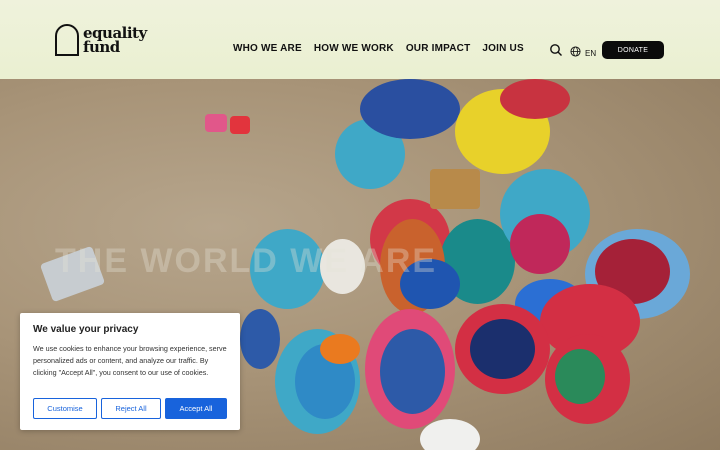  What do you see at coordinates (65, 408) in the screenshot?
I see `customise-button: Customise` at bounding box center [65, 408].